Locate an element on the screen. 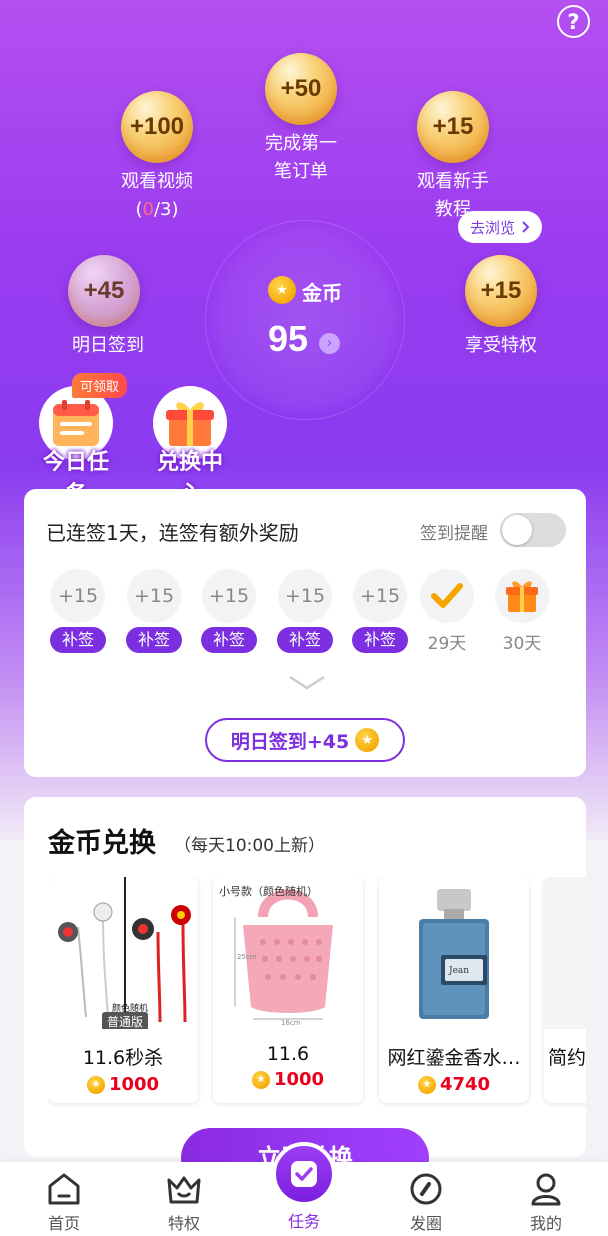 The image size is (608, 1236). user-icon is located at coordinates (546, 1189).